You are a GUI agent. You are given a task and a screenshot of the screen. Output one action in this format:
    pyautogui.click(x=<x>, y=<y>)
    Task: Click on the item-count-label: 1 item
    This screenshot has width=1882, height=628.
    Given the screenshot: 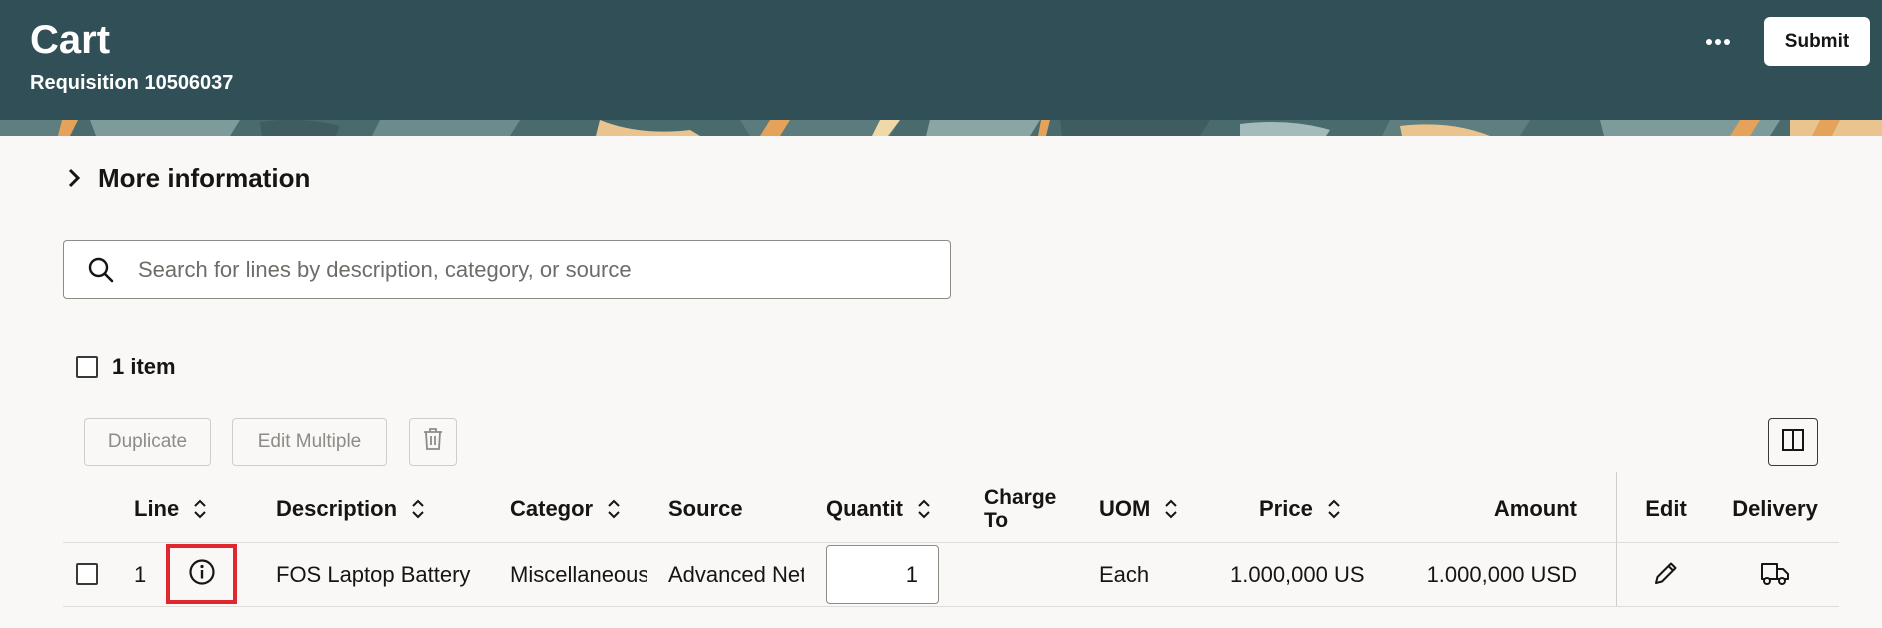 What is the action you would take?
    pyautogui.click(x=144, y=366)
    